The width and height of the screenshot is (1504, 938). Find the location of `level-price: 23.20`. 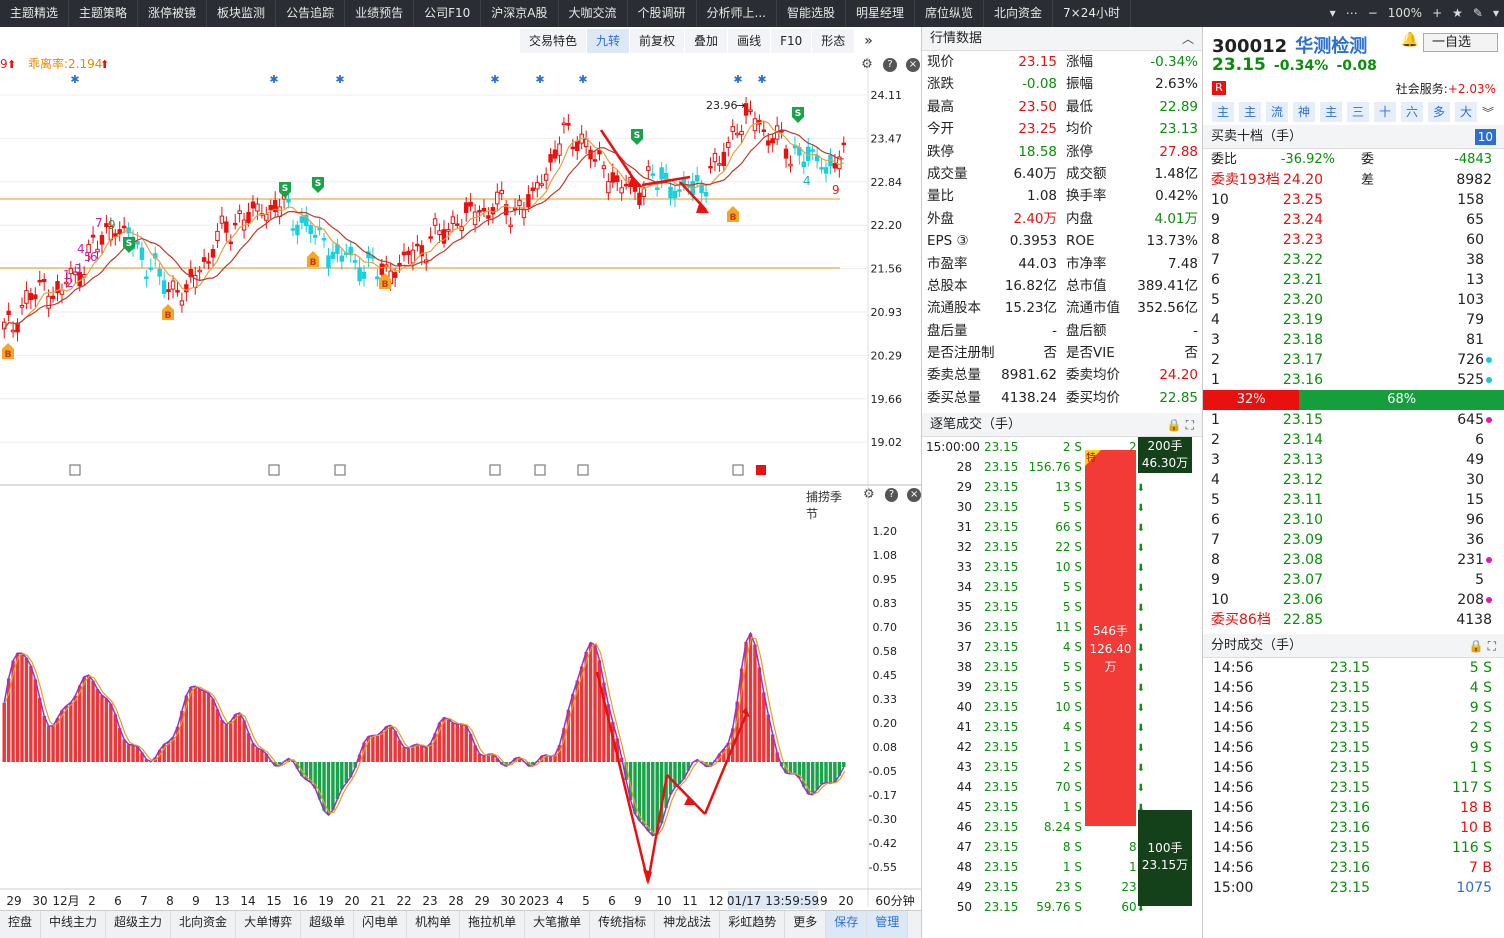

level-price: 23.20 is located at coordinates (1302, 300).